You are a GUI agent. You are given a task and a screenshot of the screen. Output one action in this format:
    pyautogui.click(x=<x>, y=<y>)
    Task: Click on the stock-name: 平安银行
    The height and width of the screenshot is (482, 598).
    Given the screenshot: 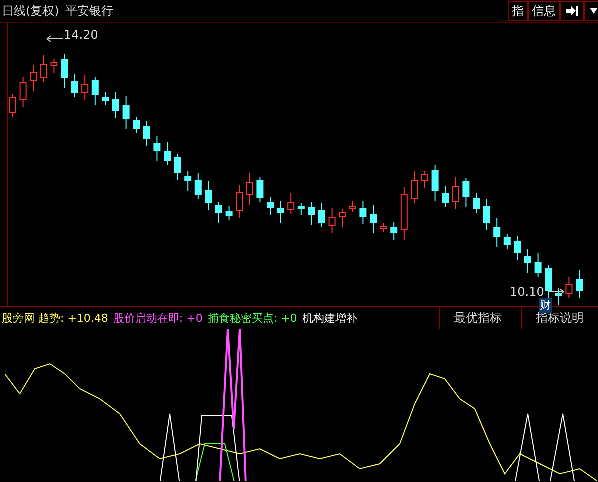 What is the action you would take?
    pyautogui.click(x=89, y=11)
    